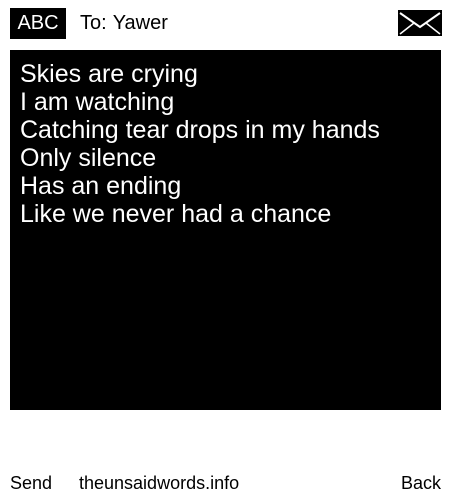 This screenshot has height=500, width=450. What do you see at coordinates (225, 25) in the screenshot?
I see `compose-header: ABC To: Yawer` at bounding box center [225, 25].